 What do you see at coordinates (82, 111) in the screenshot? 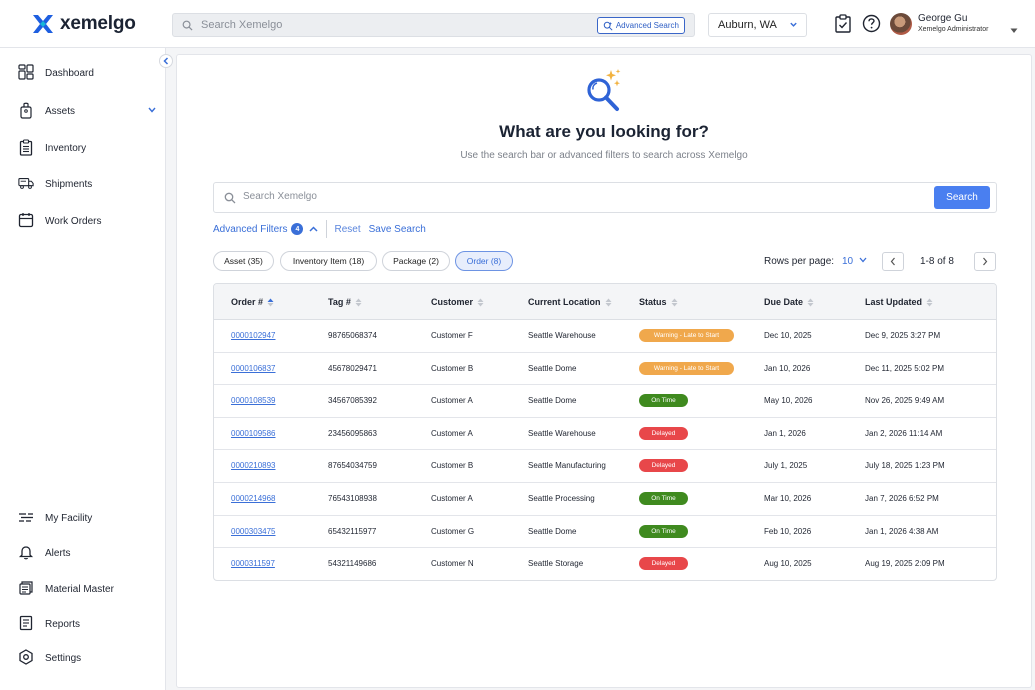
I see `sidebar-item-assets: Assets` at bounding box center [82, 111].